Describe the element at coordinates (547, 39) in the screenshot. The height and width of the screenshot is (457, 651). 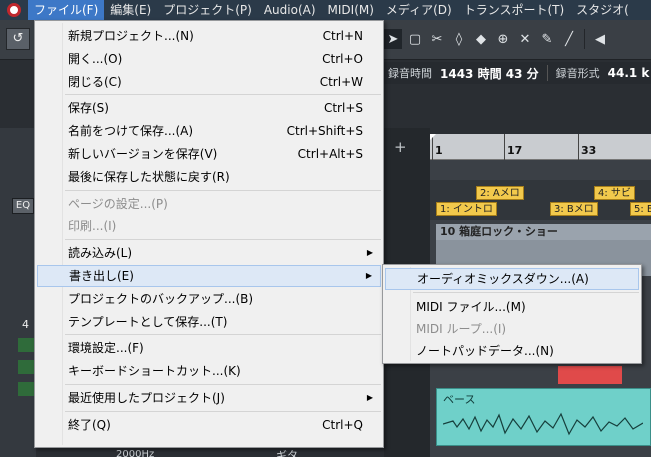
I see `draw-tool-icon: ✎` at that location.